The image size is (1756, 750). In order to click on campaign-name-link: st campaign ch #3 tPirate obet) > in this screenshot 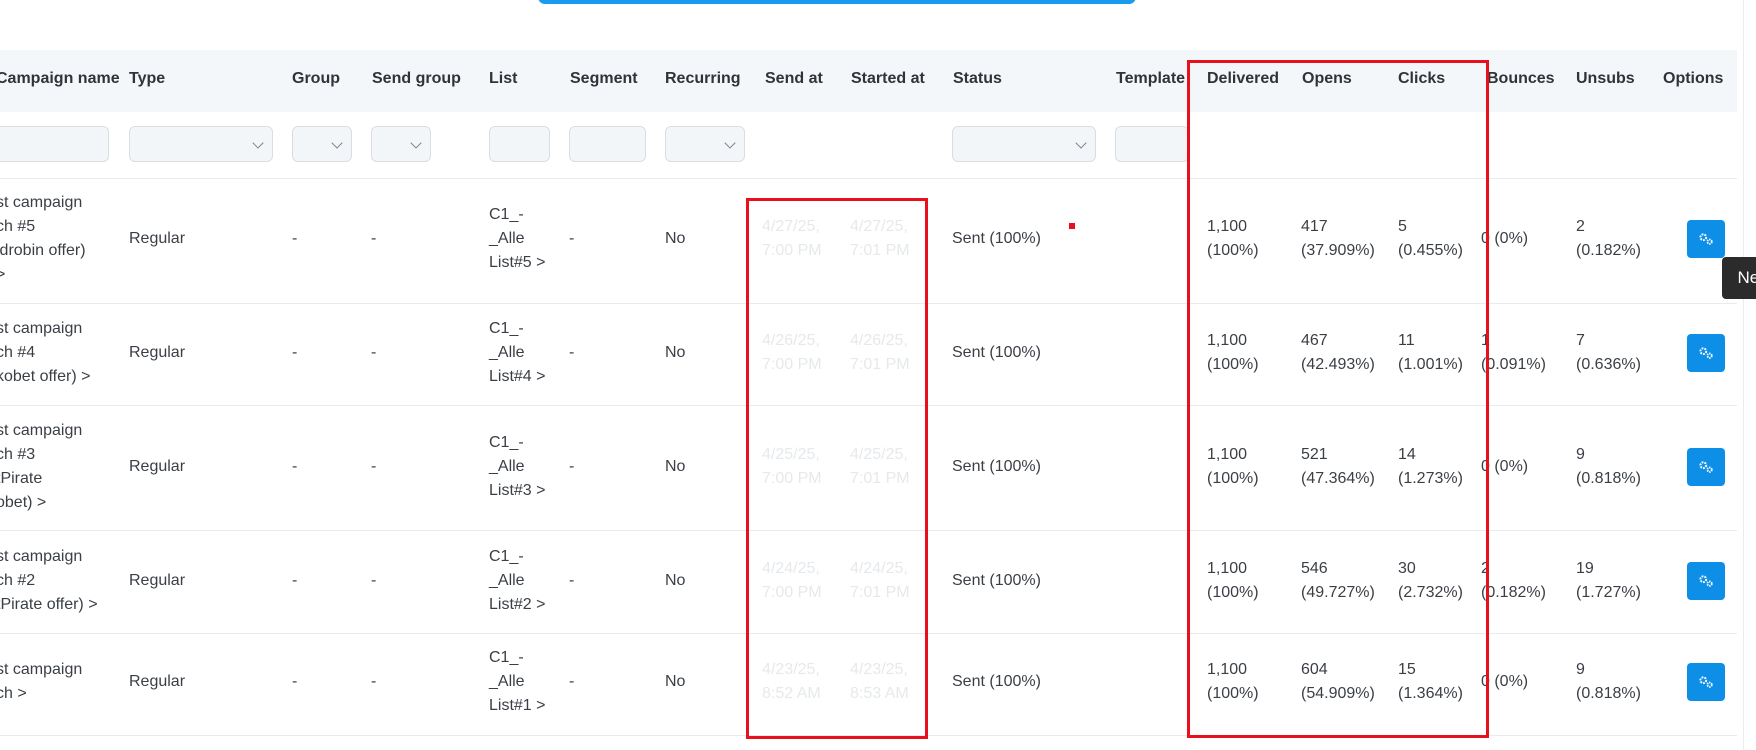, I will do `click(41, 467)`.